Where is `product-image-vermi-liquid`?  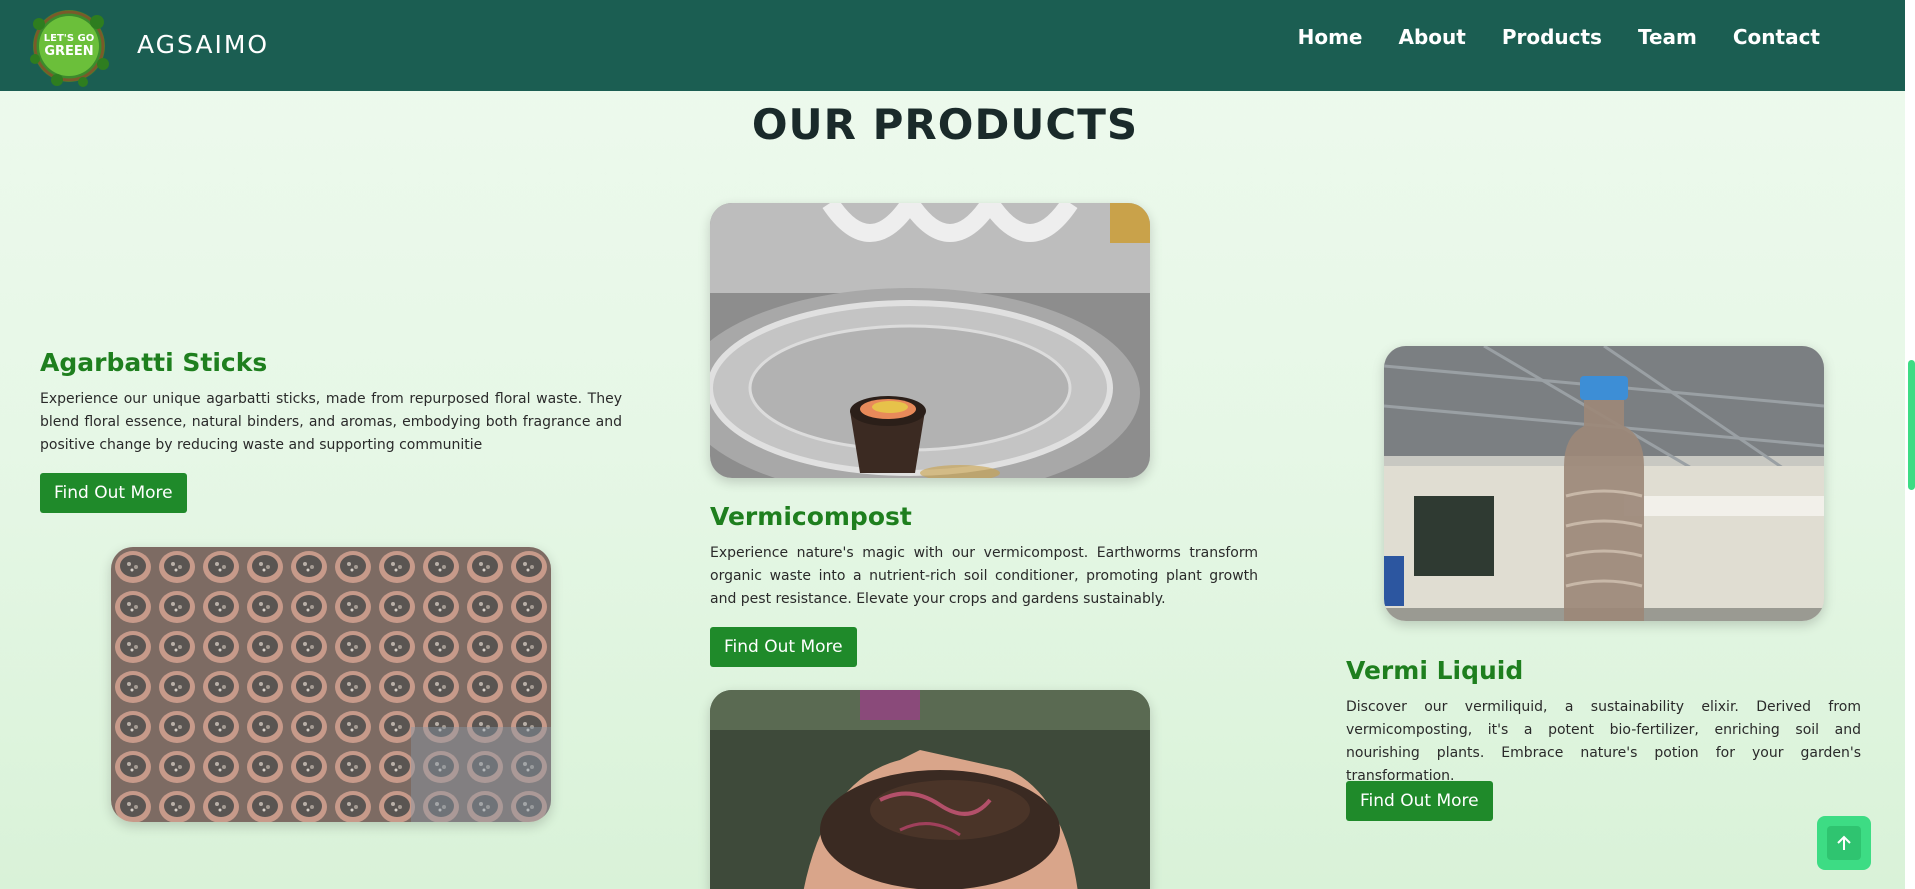 product-image-vermi-liquid is located at coordinates (1604, 483).